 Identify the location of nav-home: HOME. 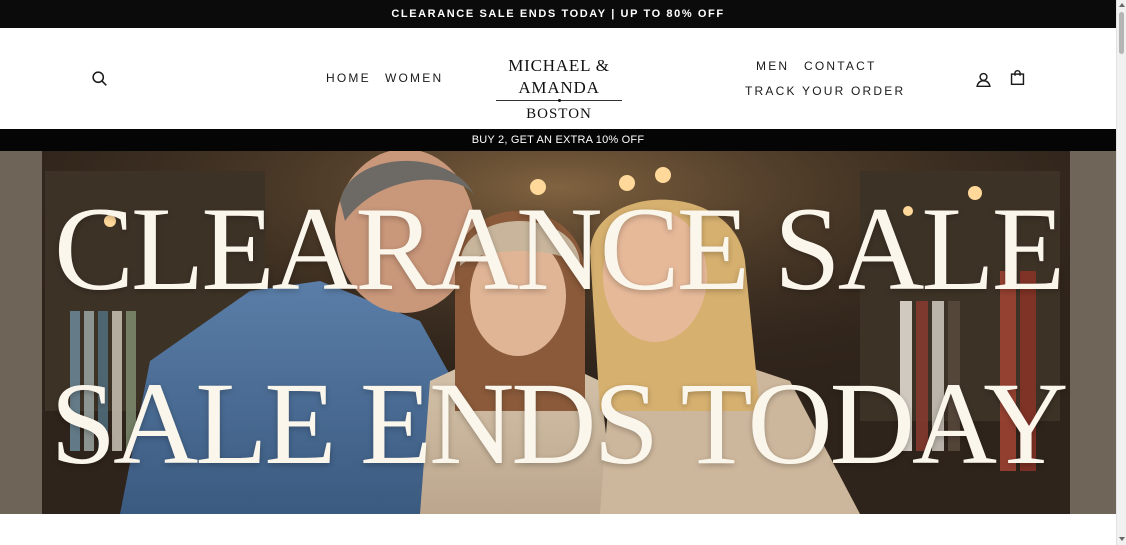
(348, 78).